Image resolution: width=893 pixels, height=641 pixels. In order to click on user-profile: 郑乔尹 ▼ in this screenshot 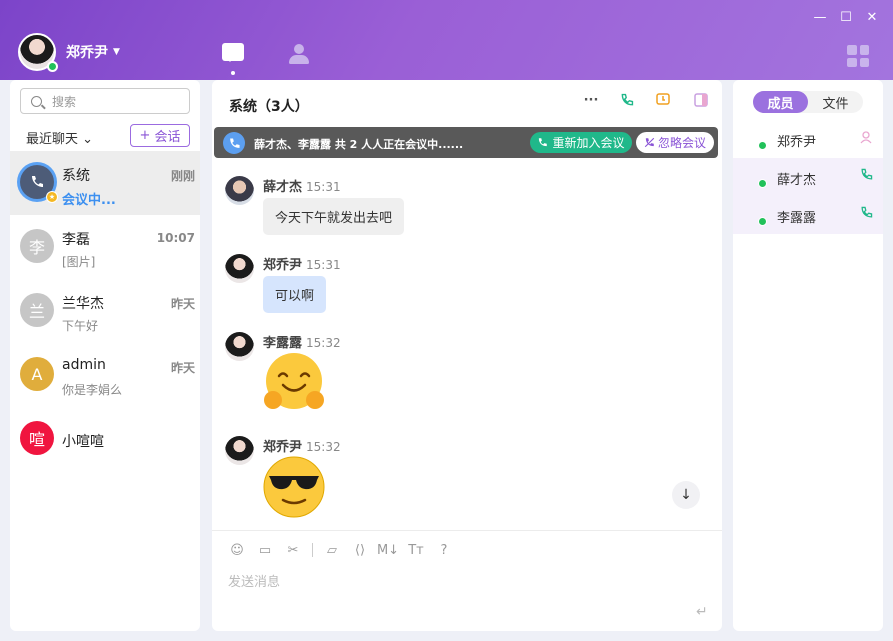, I will do `click(69, 52)`.